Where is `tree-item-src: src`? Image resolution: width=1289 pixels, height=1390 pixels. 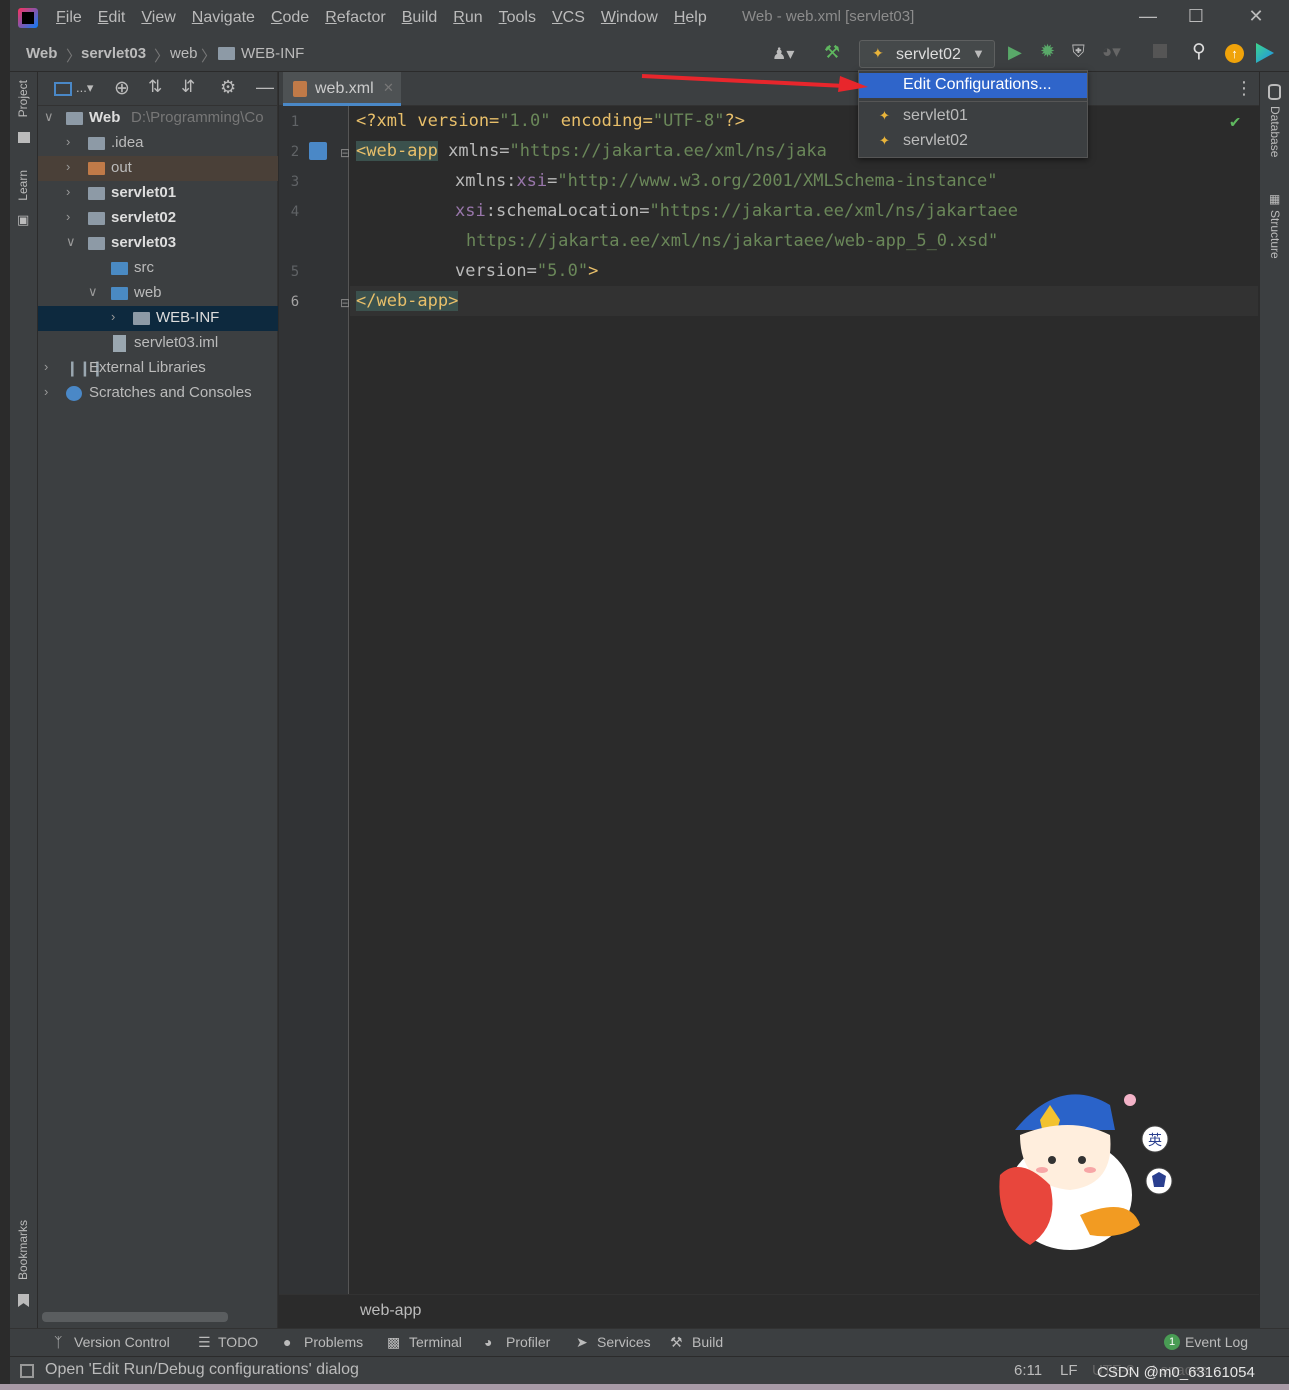
tree-item-src: src is located at coordinates (158, 268).